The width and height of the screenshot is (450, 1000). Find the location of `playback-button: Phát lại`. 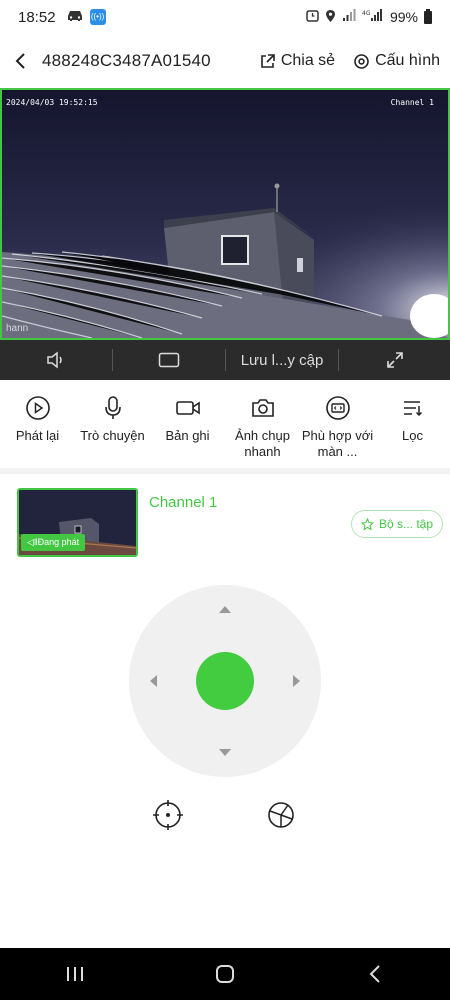

playback-button: Phát lại is located at coordinates (37, 429).